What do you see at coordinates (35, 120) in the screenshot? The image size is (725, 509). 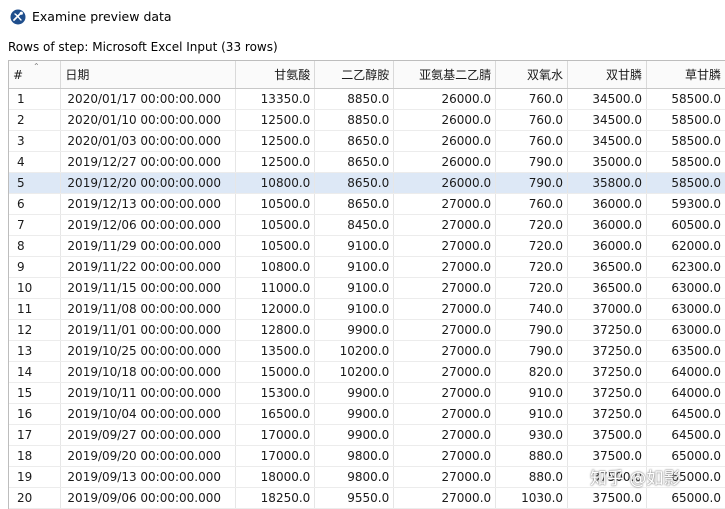 I see `cell-row-number: 2` at bounding box center [35, 120].